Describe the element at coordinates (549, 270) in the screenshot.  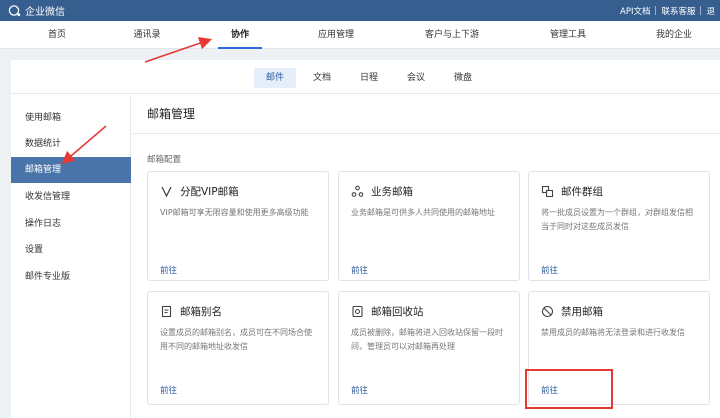
I see `goto-mail-group-link: 前往` at that location.